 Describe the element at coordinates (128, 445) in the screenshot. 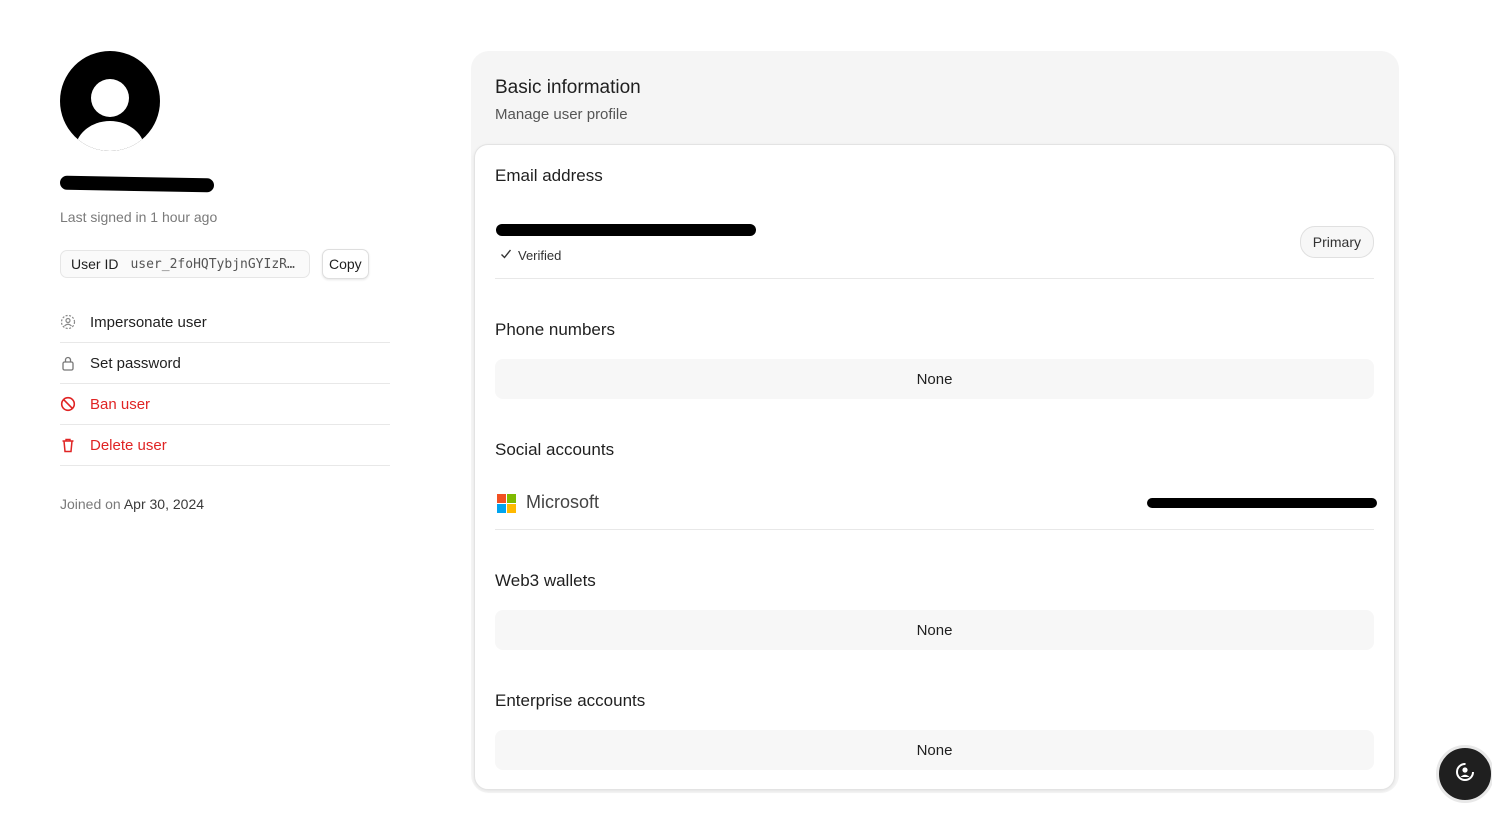

I see `delete-user-label: Delete user` at that location.